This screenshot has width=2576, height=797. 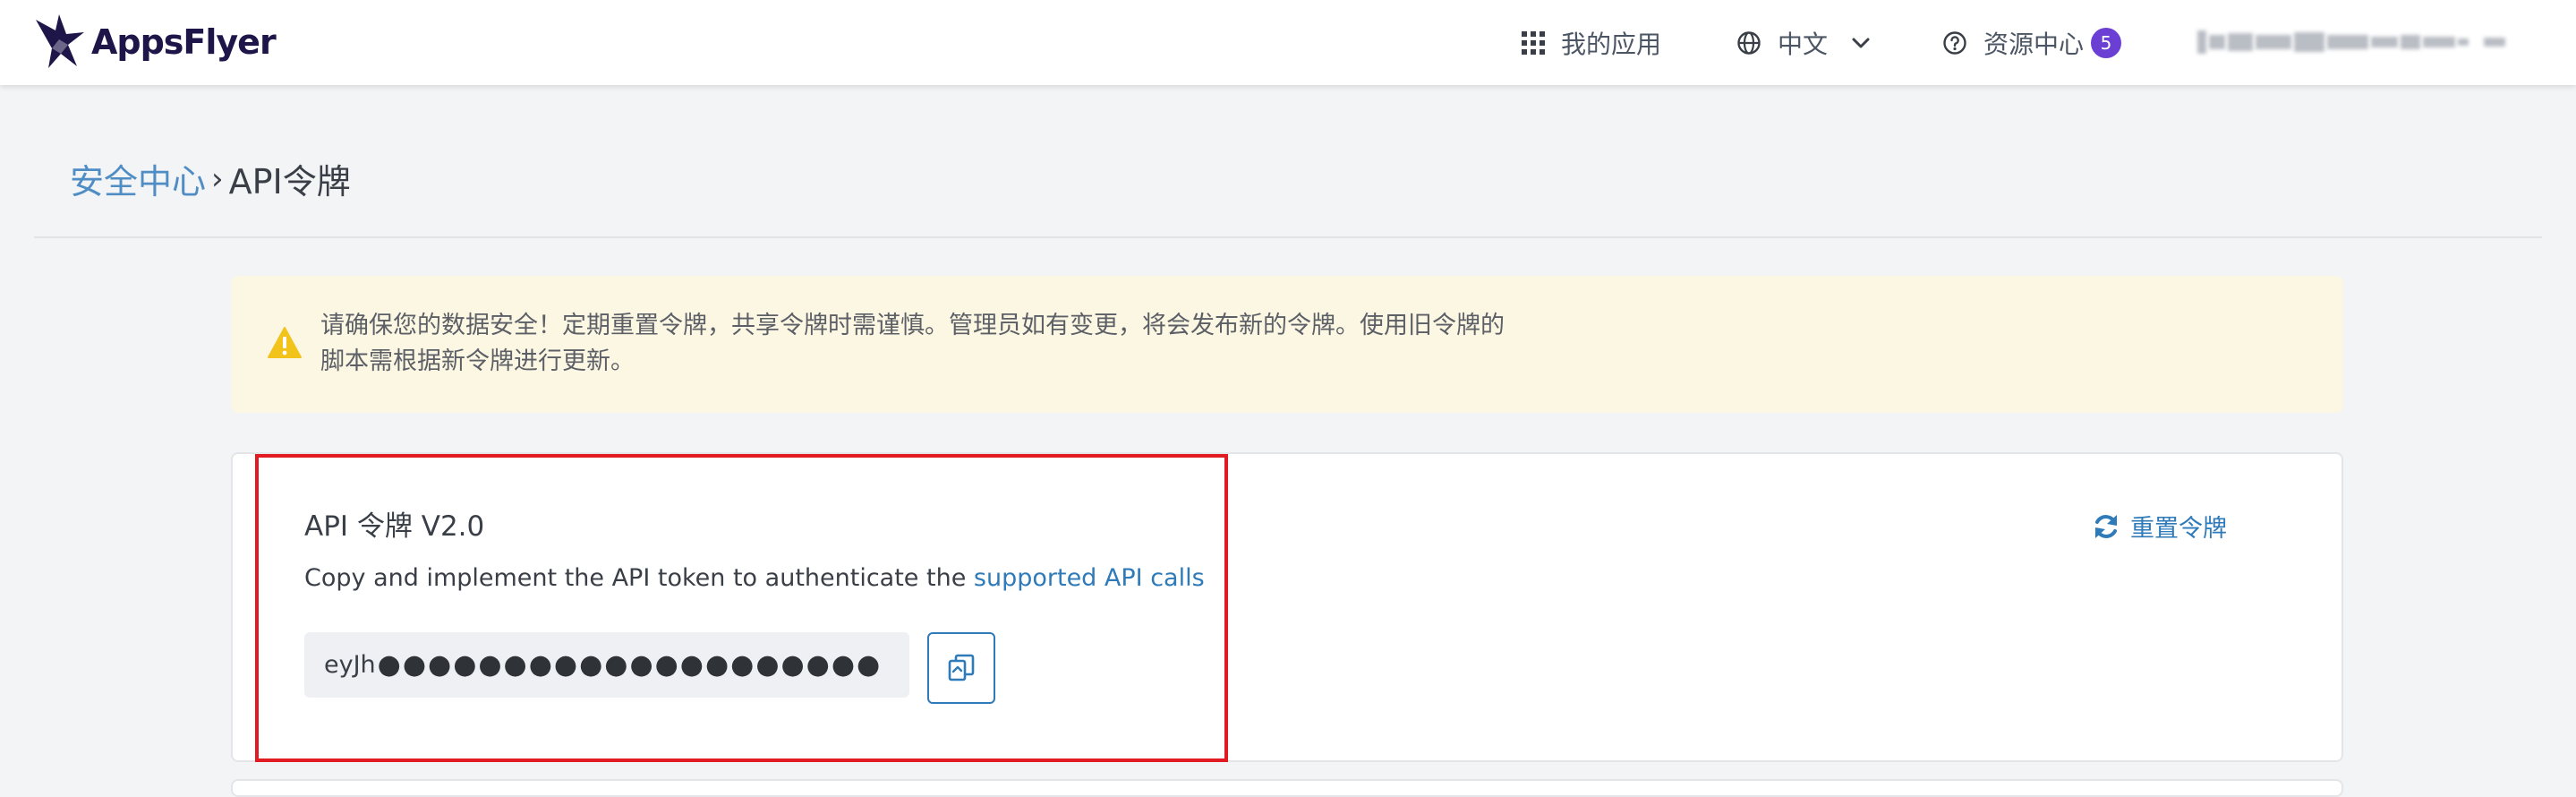 I want to click on appsflyer-logo: AppsFlyer, so click(x=154, y=42).